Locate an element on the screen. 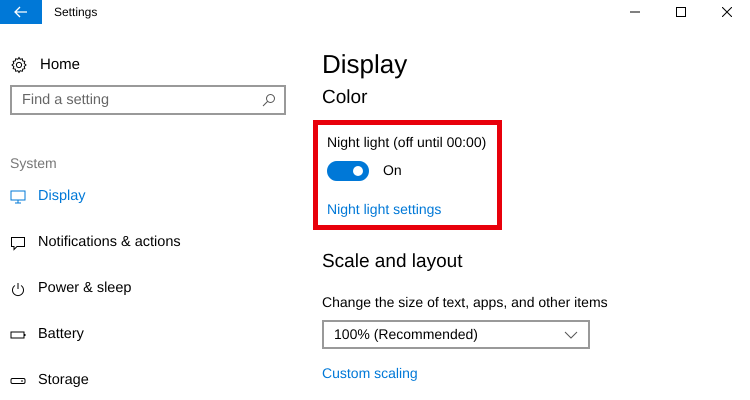 This screenshot has width=750, height=400. monitor-icon is located at coordinates (18, 197).